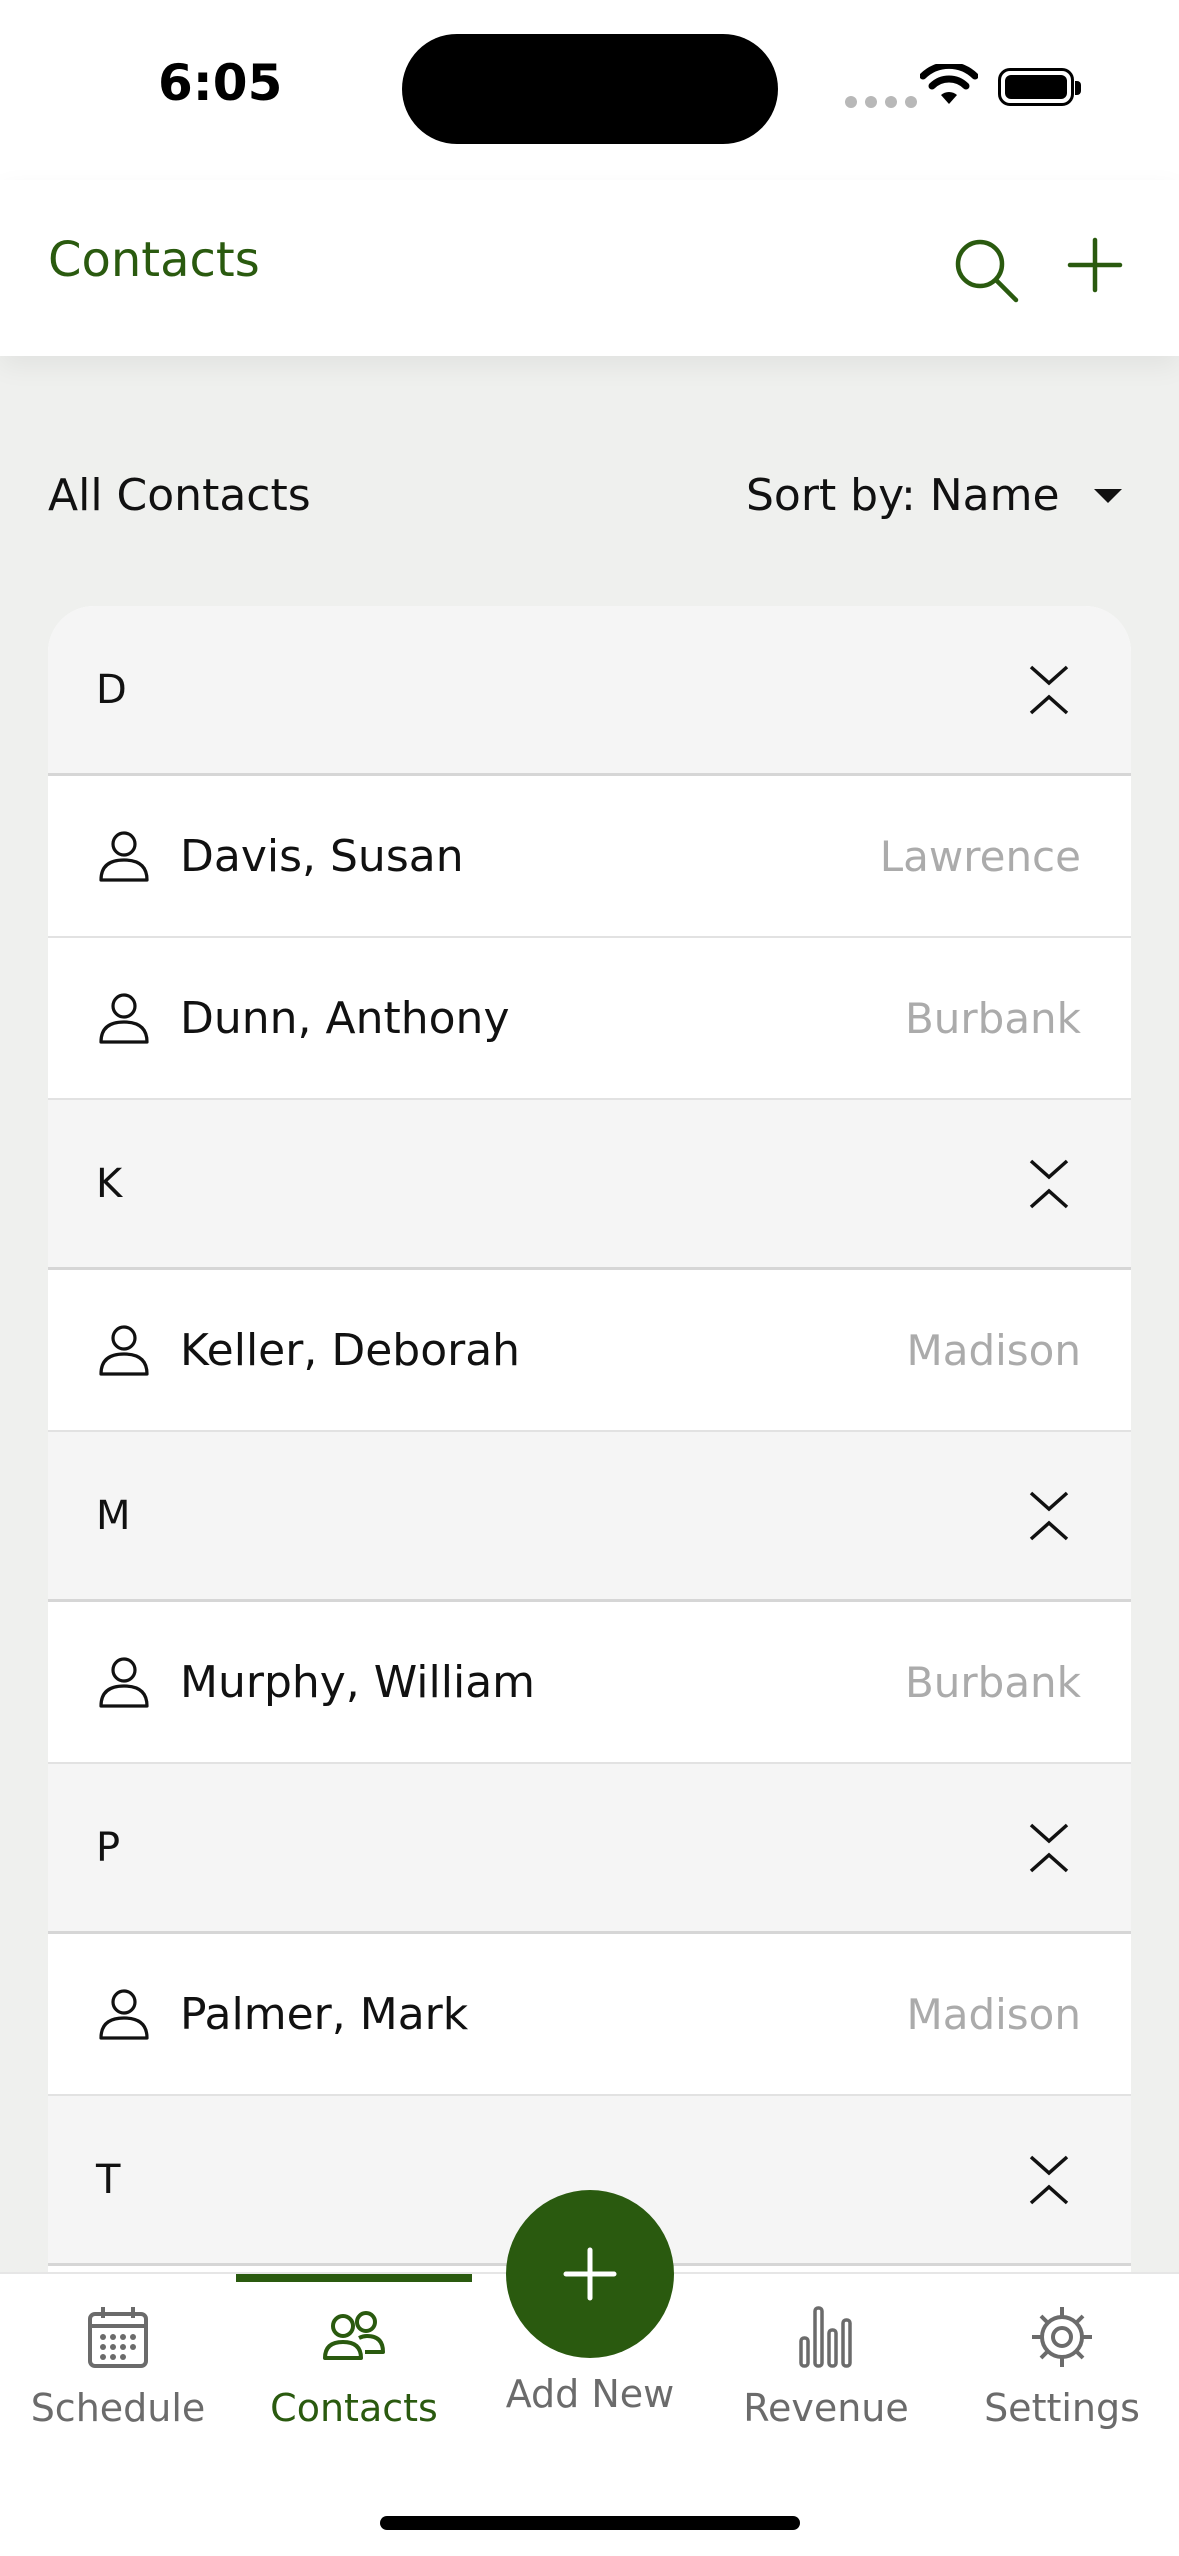 Image resolution: width=1179 pixels, height=2556 pixels. I want to click on sort-label: Sort by: Name, so click(903, 495).